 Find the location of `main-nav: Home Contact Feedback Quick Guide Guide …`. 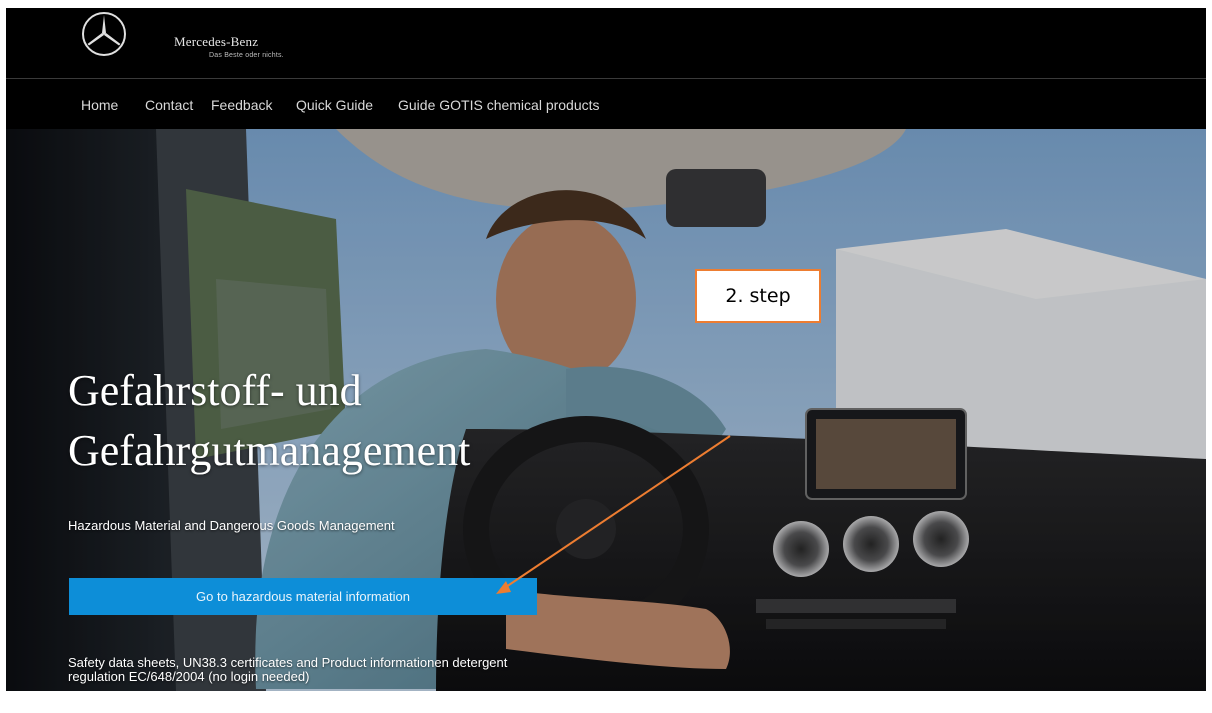

main-nav: Home Contact Feedback Quick Guide Guide … is located at coordinates (606, 104).